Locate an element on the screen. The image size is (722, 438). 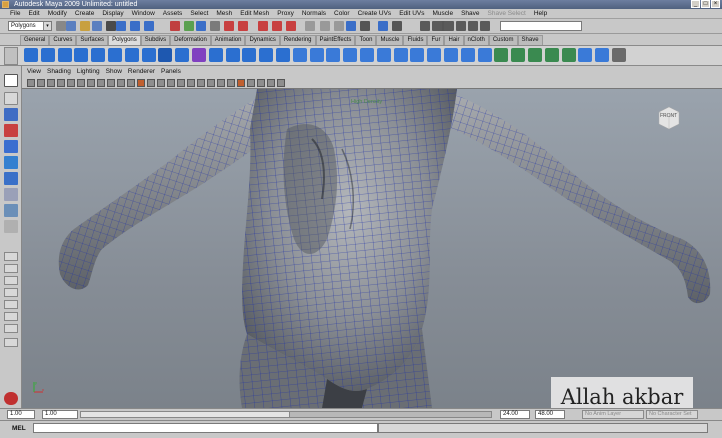
menu-window: Window is located at coordinates (143, 14).